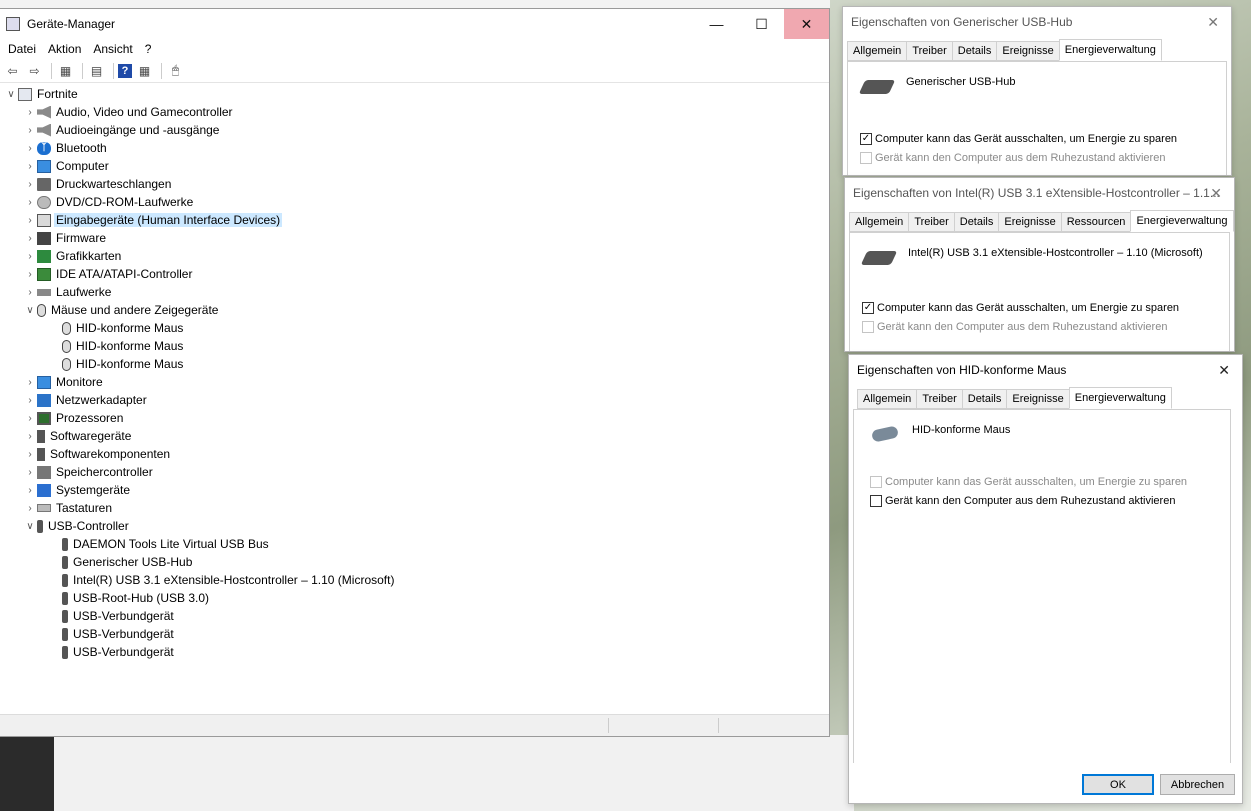  I want to click on tree-root: ∨ Fortnite, so click(414, 94).